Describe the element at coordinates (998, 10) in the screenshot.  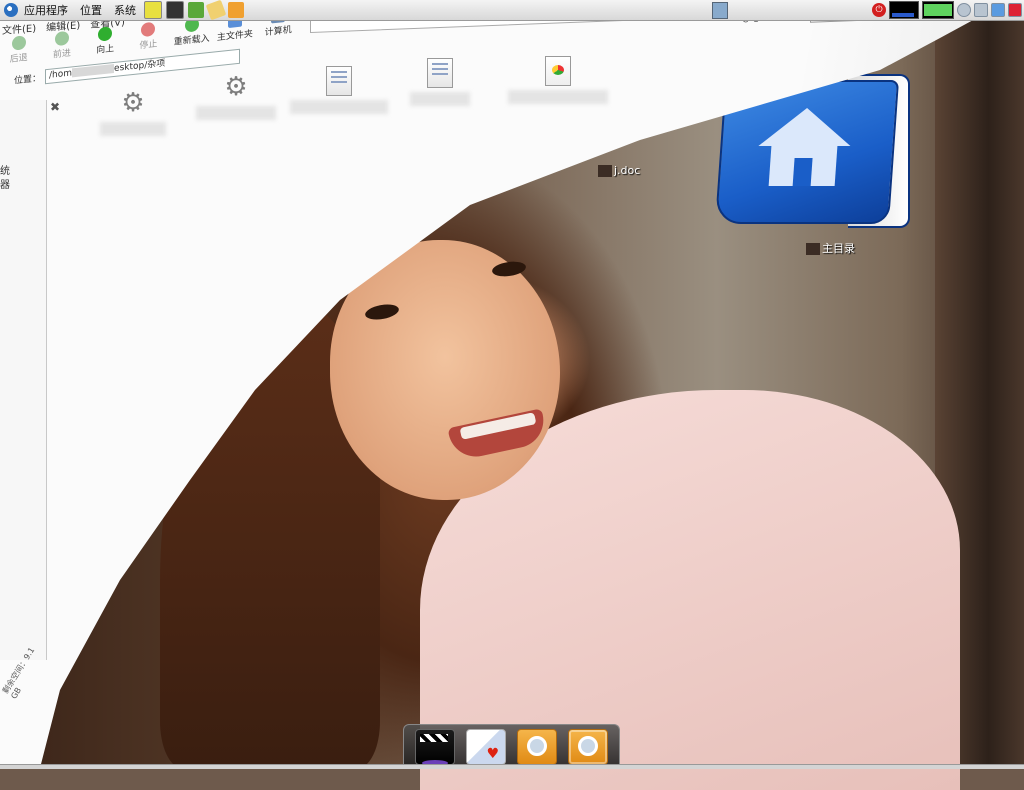
I see `network-icon` at that location.